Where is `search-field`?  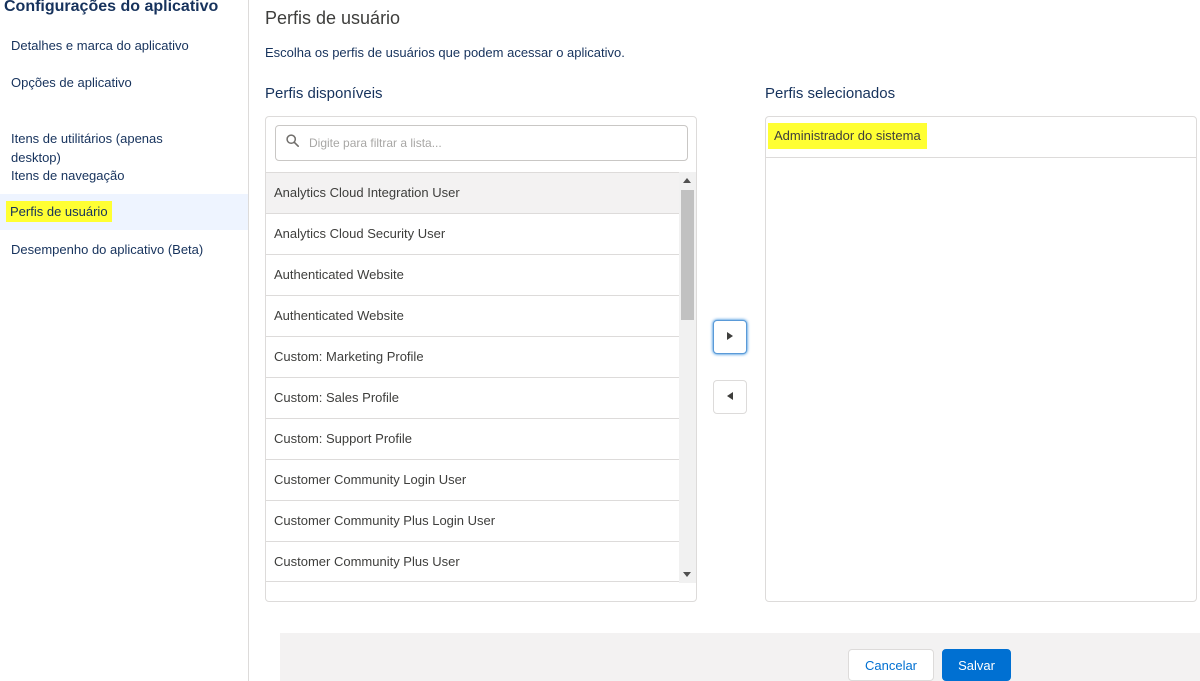
search-field is located at coordinates (481, 143).